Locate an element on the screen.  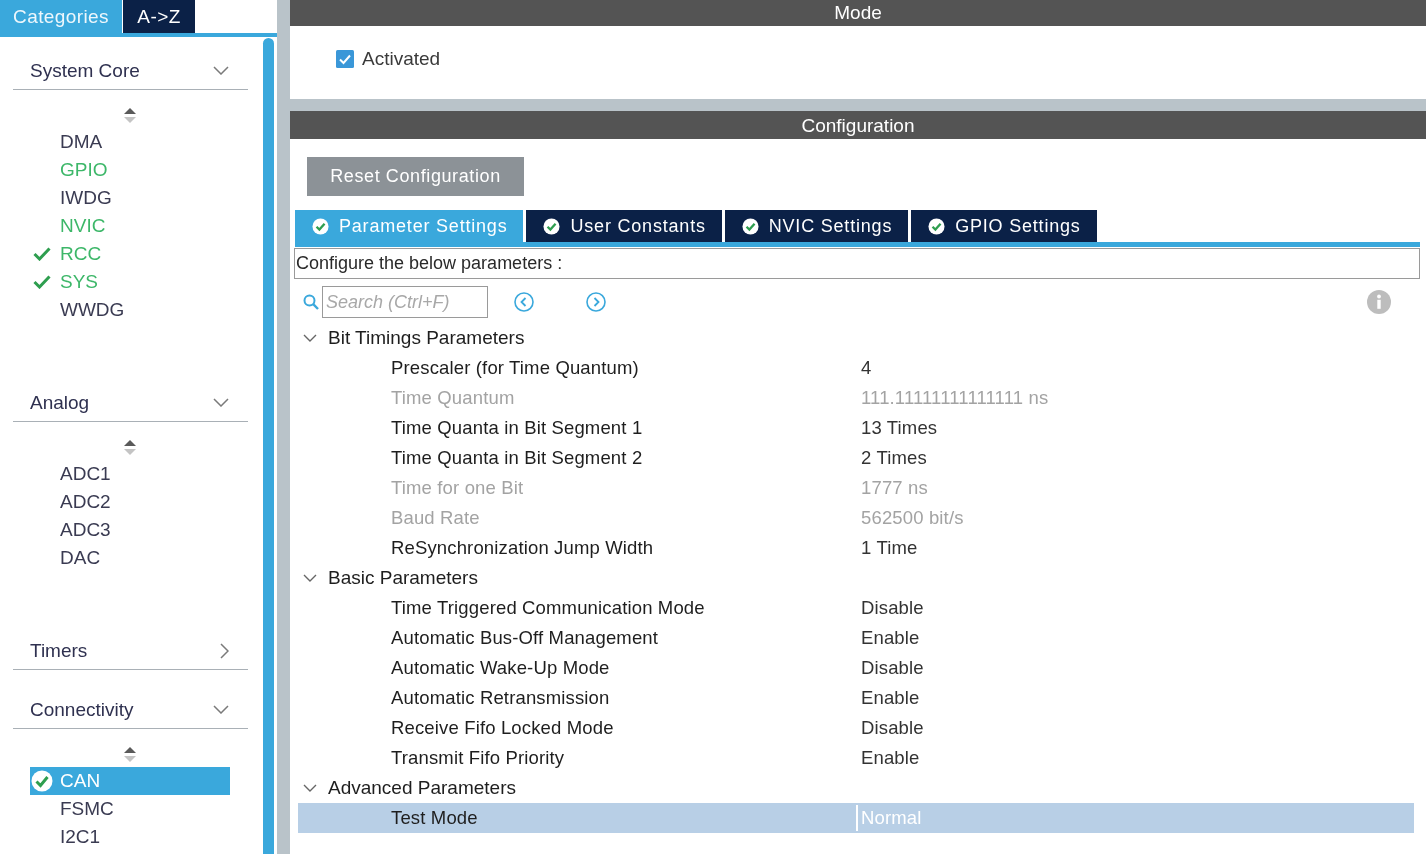
peripheral-item: IWDG is located at coordinates (130, 198).